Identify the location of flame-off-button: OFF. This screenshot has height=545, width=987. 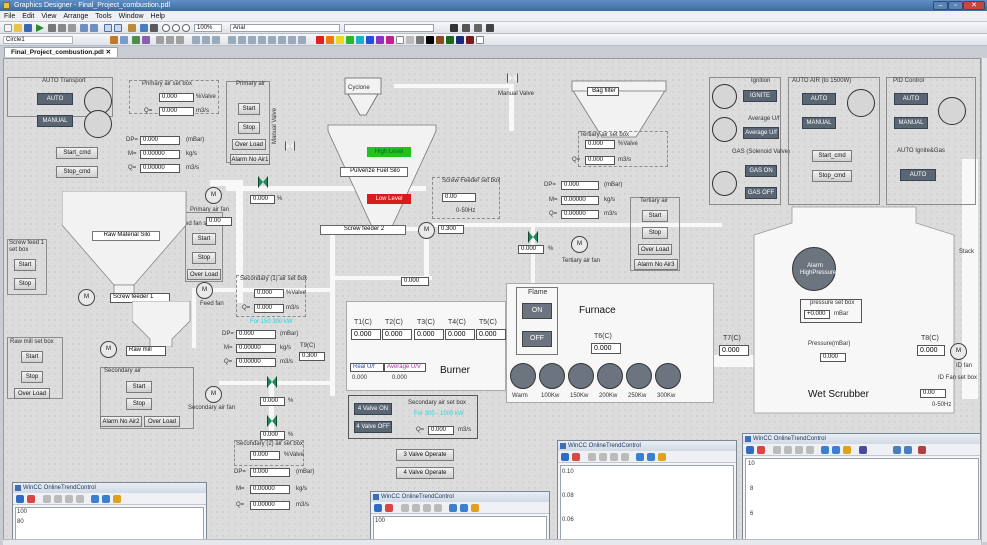
(537, 339).